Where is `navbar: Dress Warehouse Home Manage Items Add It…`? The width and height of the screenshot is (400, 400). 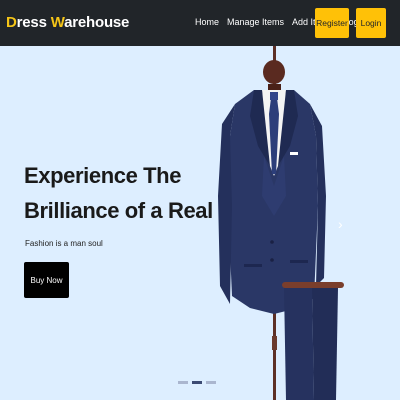
navbar: Dress Warehouse Home Manage Items Add It… is located at coordinates (200, 23).